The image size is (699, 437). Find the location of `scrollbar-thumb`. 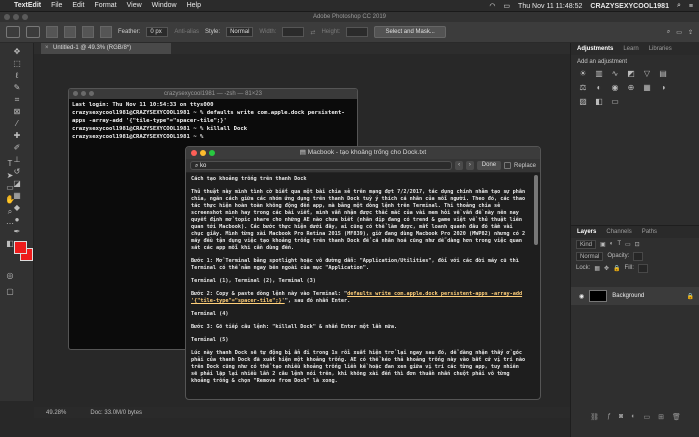

scrollbar-thumb is located at coordinates (536, 210).